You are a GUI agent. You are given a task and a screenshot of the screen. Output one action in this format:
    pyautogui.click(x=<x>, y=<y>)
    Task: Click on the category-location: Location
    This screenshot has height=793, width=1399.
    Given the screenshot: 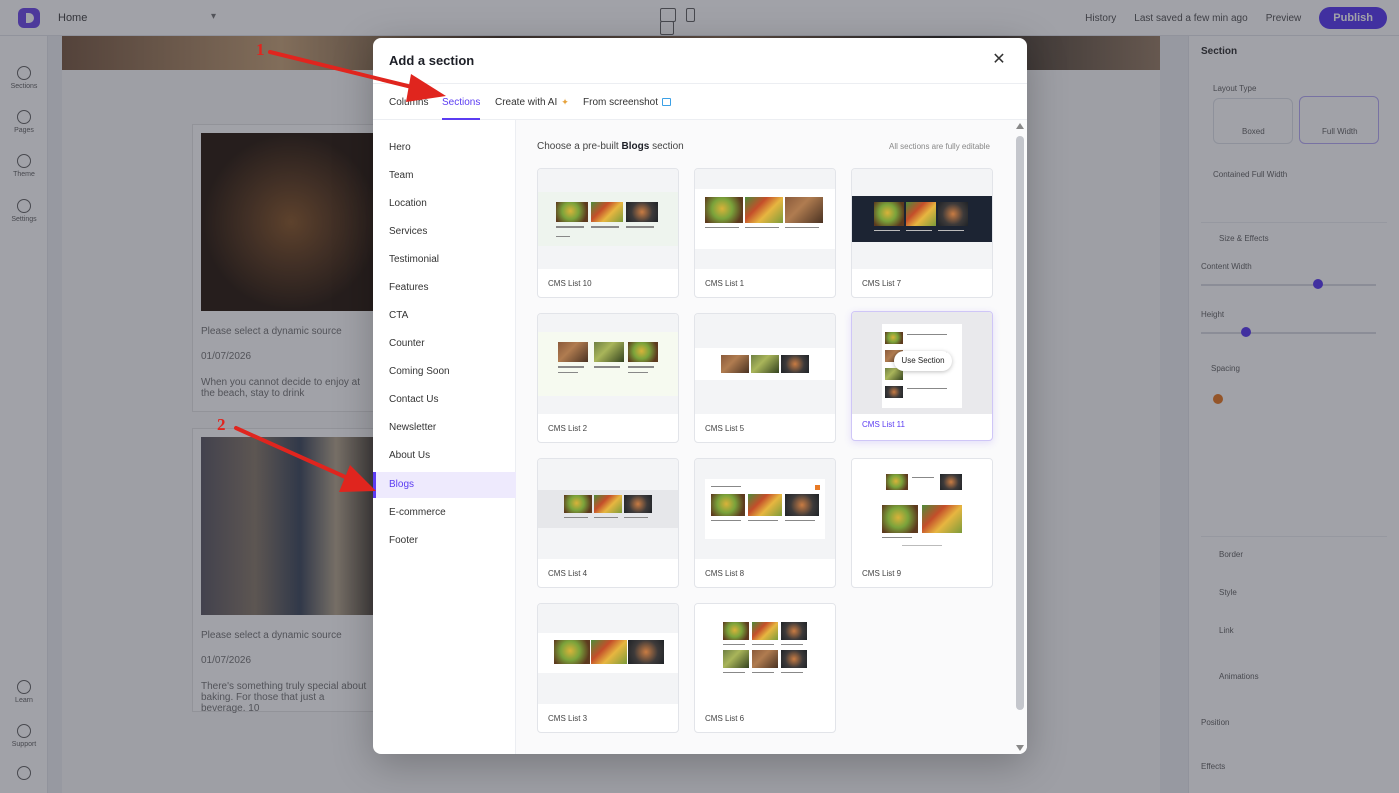 What is the action you would take?
    pyautogui.click(x=444, y=204)
    